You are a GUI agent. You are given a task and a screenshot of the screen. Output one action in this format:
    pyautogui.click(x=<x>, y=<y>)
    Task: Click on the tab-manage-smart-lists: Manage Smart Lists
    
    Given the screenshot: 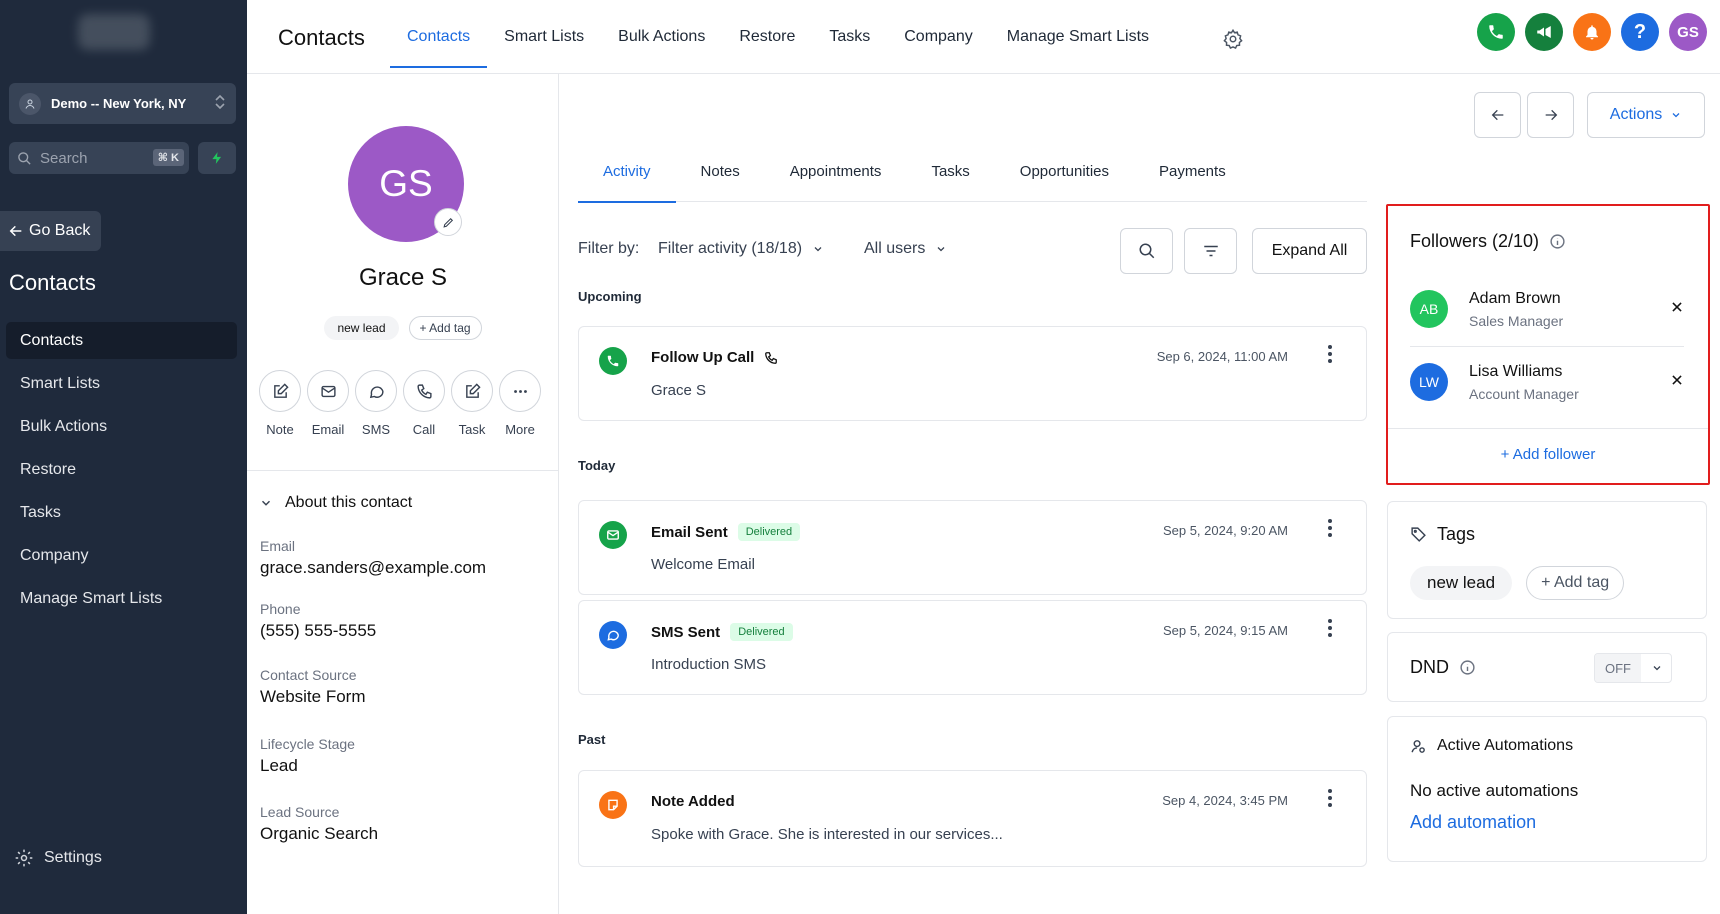 What is the action you would take?
    pyautogui.click(x=1078, y=37)
    